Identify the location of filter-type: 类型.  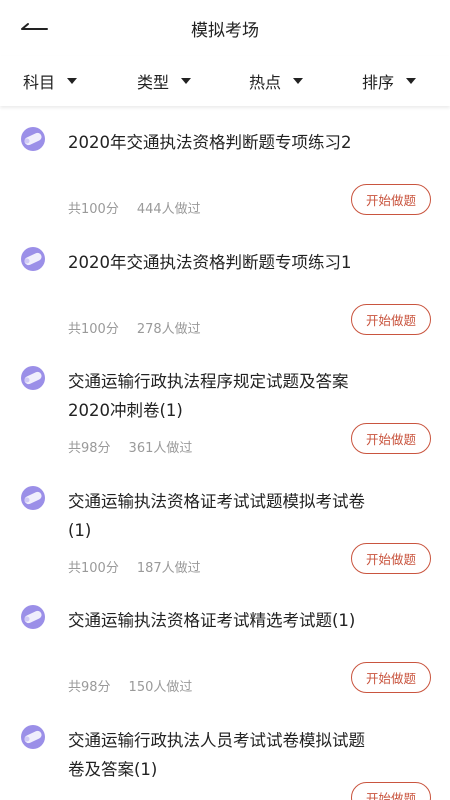
(164, 81).